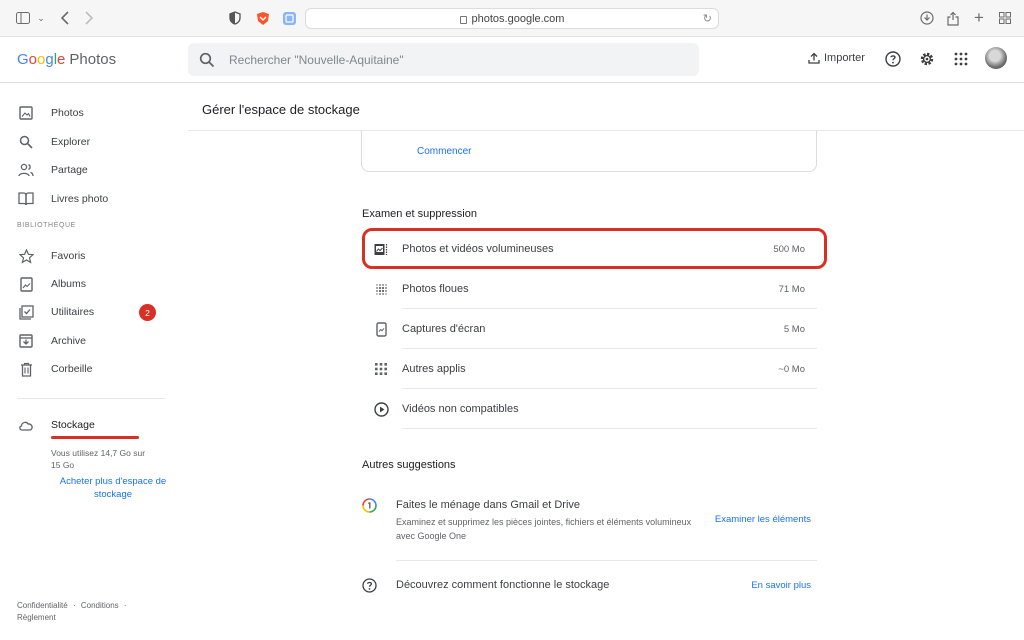 The image size is (1024, 640). What do you see at coordinates (87, 113) in the screenshot?
I see `sidebar-item-photos: Photos` at bounding box center [87, 113].